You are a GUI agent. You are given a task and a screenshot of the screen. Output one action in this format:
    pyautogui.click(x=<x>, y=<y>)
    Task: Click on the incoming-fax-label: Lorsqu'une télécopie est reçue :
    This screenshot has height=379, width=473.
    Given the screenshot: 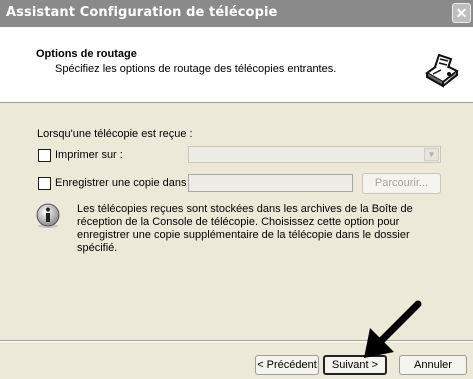 What is the action you would take?
    pyautogui.click(x=115, y=134)
    